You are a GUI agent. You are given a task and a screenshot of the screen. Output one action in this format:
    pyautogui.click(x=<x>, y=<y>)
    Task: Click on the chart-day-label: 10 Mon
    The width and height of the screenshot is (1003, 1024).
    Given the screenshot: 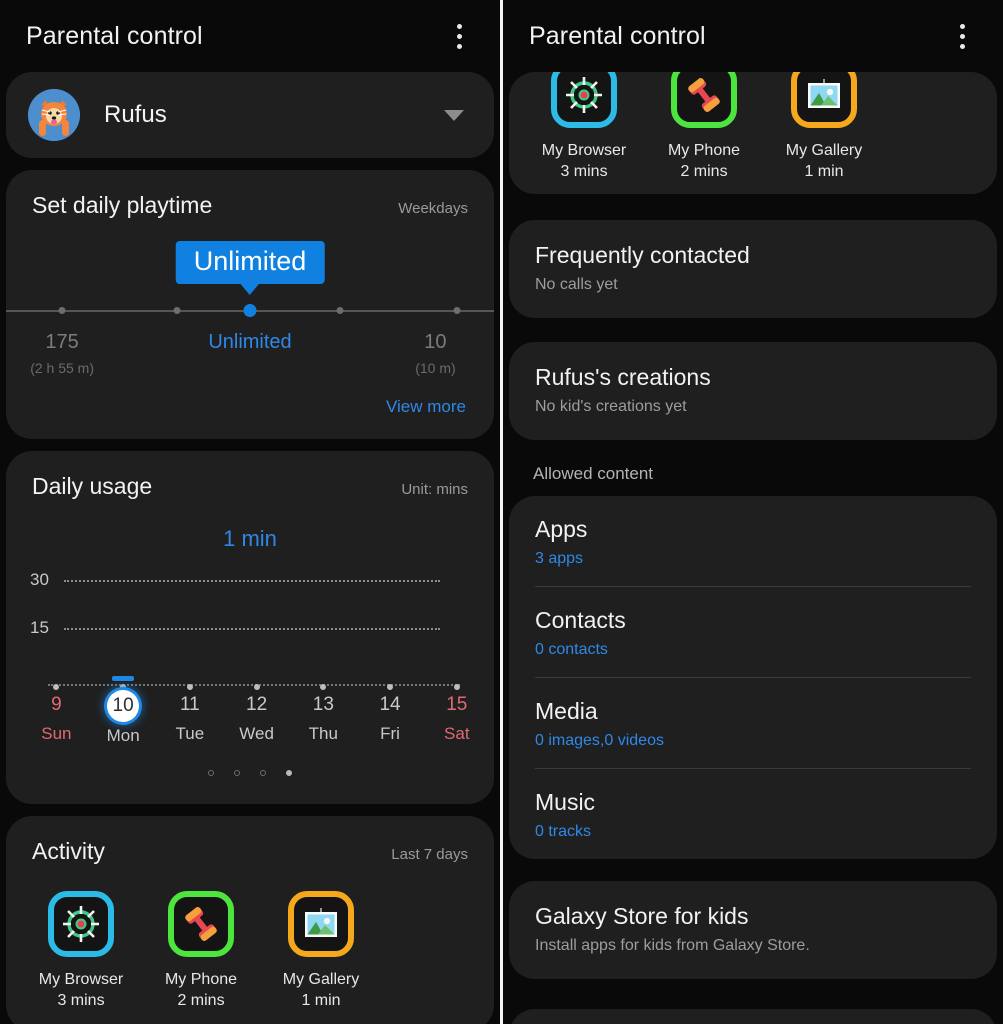 What is the action you would take?
    pyautogui.click(x=123, y=718)
    